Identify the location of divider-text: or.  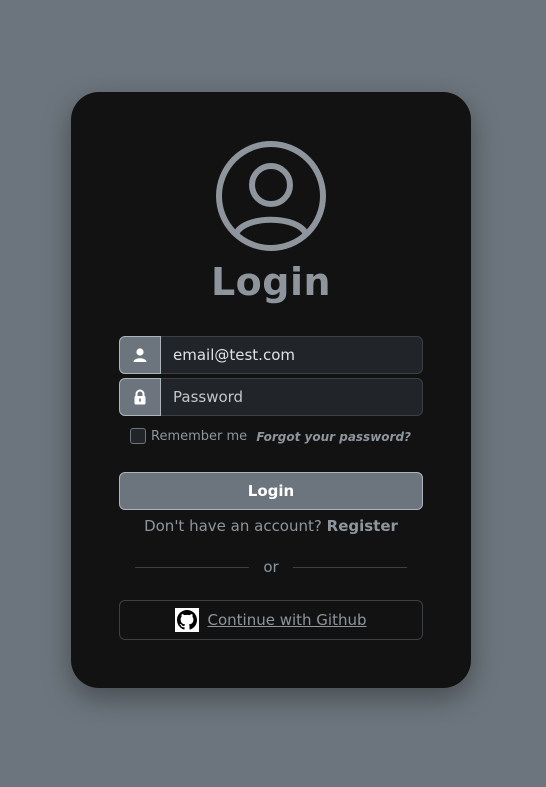
(271, 567).